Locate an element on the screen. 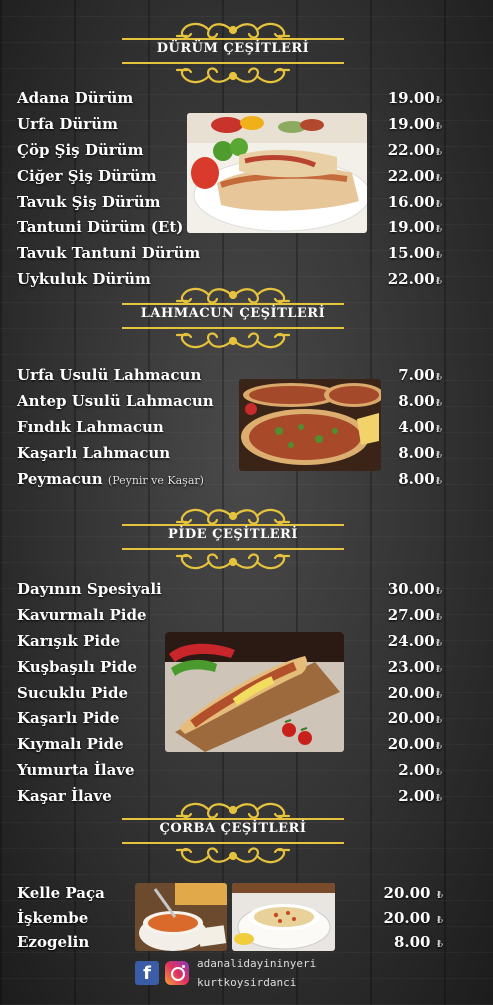 This screenshot has height=1005, width=493. menu-item: Adana Dürüm 19.00₺ is located at coordinates (229, 102).